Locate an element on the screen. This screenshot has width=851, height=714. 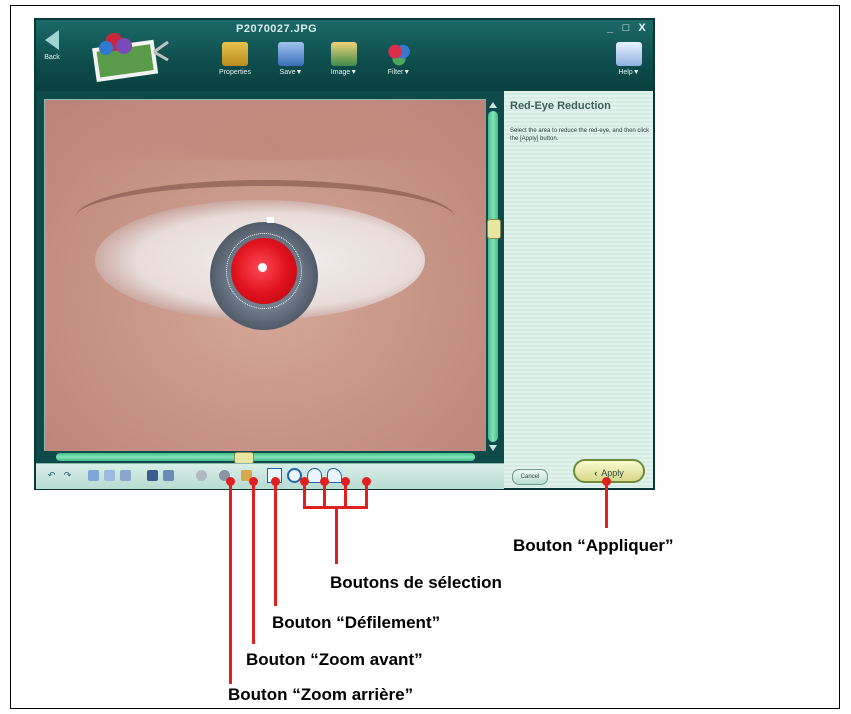
fit-window-icon is located at coordinates (152, 475).